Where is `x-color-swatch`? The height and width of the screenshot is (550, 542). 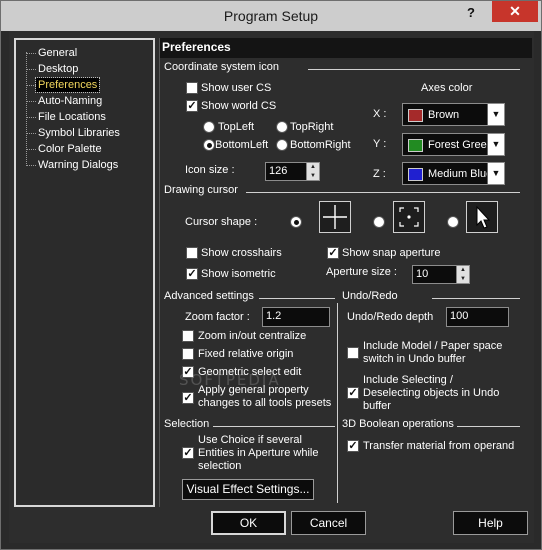 x-color-swatch is located at coordinates (415, 115).